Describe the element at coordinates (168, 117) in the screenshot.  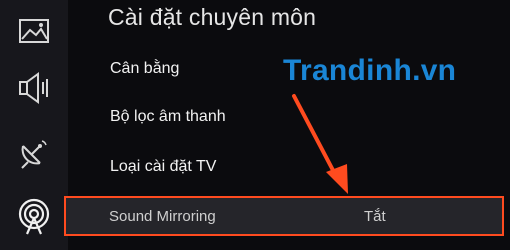
I see `menu-item-audio-filter: Bộ lọc âm thanh` at that location.